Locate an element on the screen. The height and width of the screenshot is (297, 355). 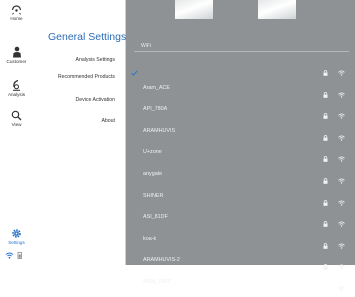
wifi-header: WiFi is located at coordinates (146, 46).